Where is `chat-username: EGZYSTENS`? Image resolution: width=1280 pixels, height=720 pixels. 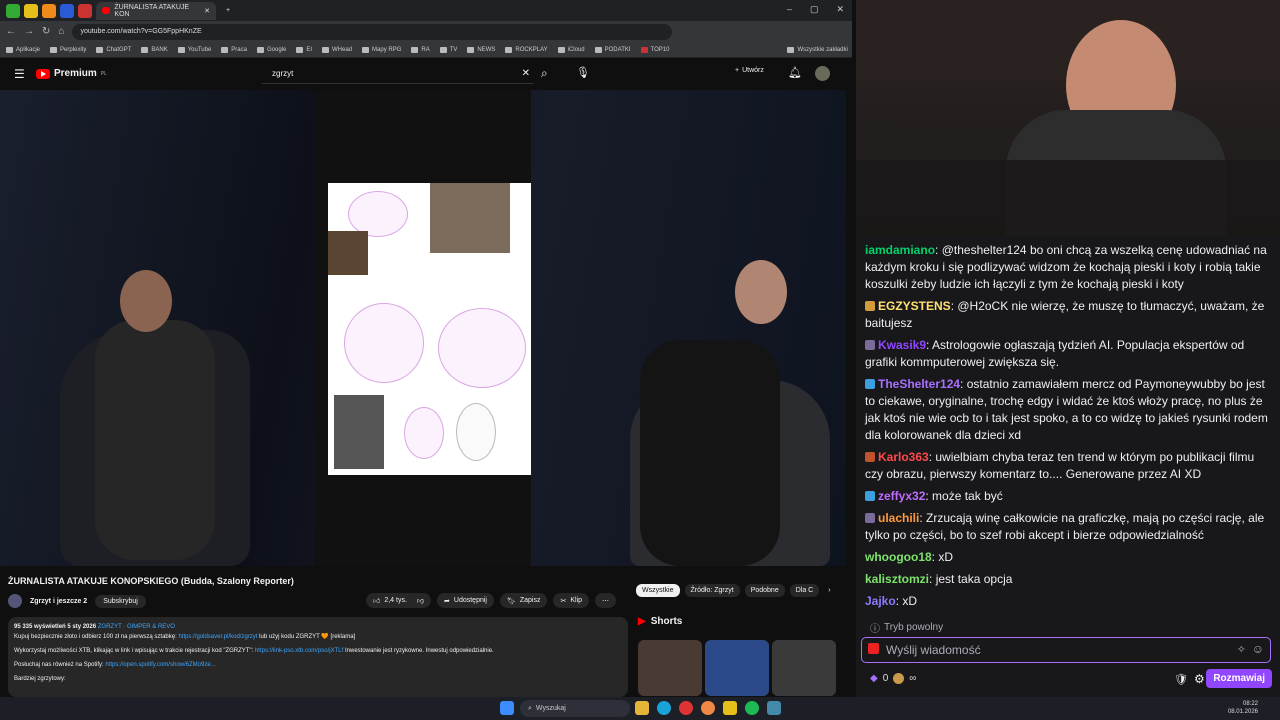
chat-username: EGZYSTENS is located at coordinates (914, 306).